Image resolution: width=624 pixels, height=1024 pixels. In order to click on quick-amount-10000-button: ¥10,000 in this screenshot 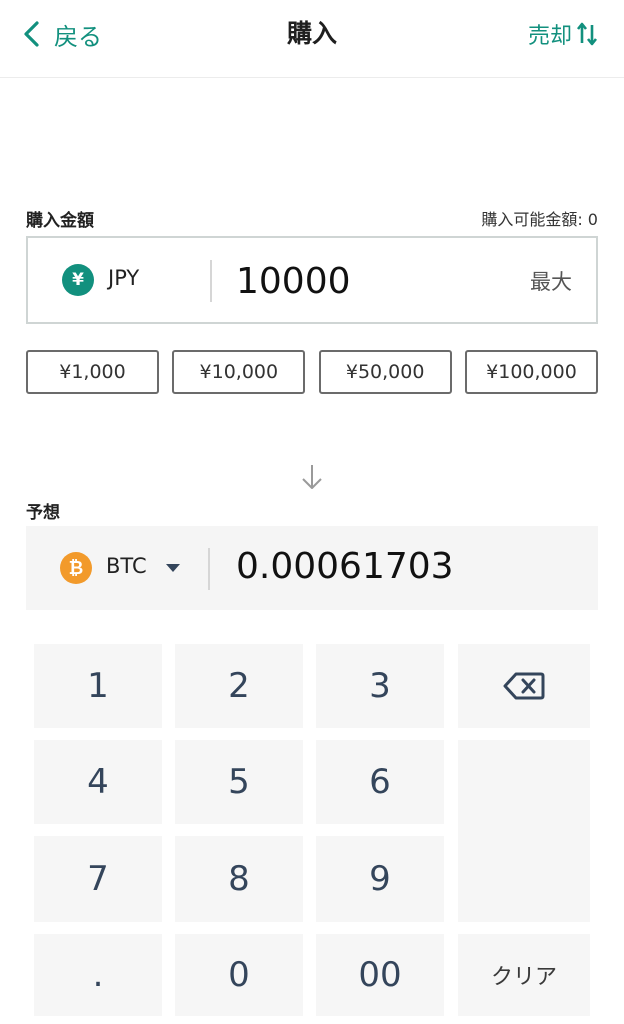, I will do `click(239, 372)`.